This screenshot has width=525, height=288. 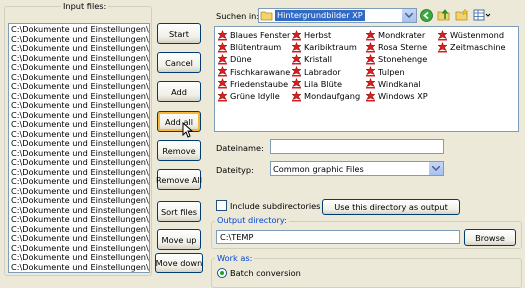 What do you see at coordinates (275, 206) in the screenshot?
I see `include-subdirectories-label: Include subdirectories` at bounding box center [275, 206].